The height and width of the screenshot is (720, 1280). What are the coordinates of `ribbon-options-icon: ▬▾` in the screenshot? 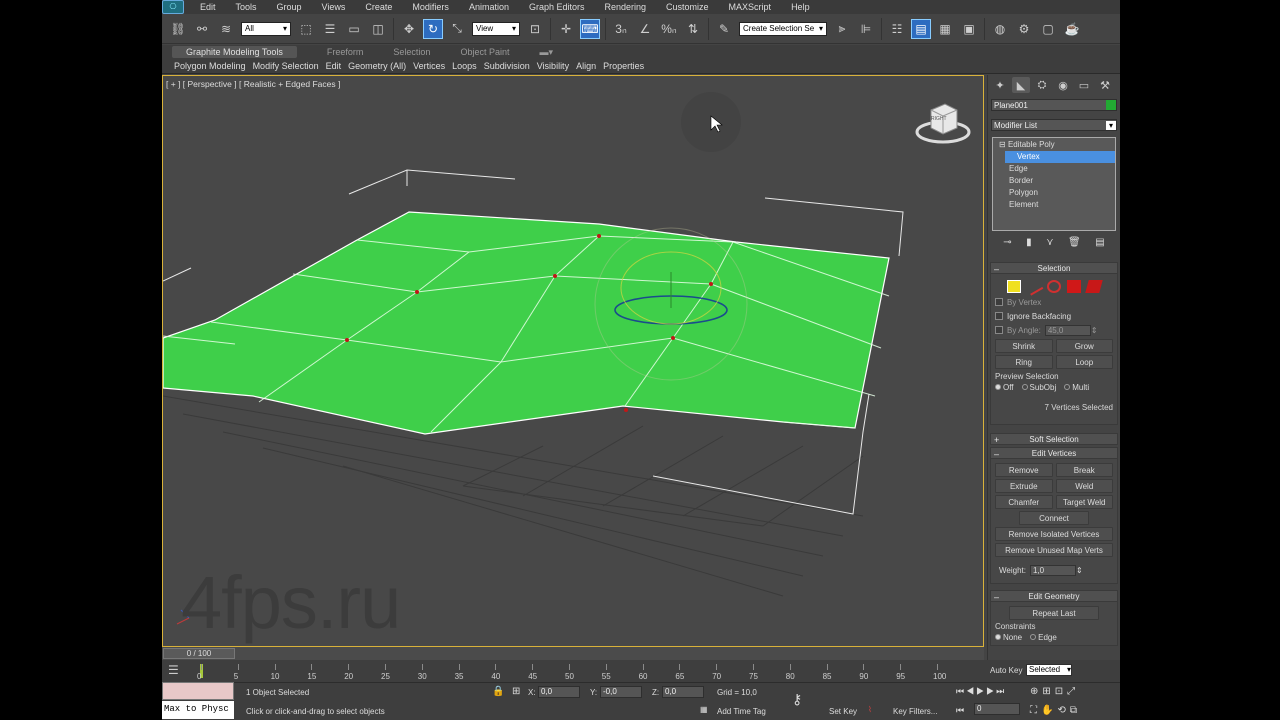 It's located at (546, 52).